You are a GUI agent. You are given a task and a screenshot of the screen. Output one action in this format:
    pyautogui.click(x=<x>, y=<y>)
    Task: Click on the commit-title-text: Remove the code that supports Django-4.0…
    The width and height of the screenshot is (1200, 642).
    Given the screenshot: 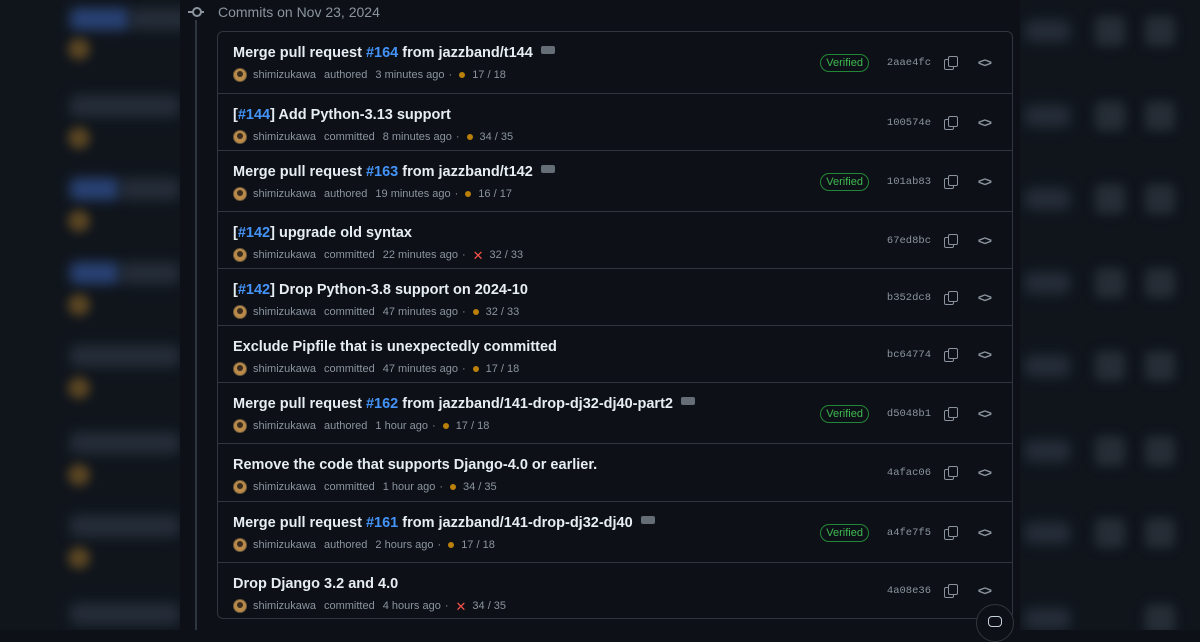 What is the action you would take?
    pyautogui.click(x=415, y=465)
    